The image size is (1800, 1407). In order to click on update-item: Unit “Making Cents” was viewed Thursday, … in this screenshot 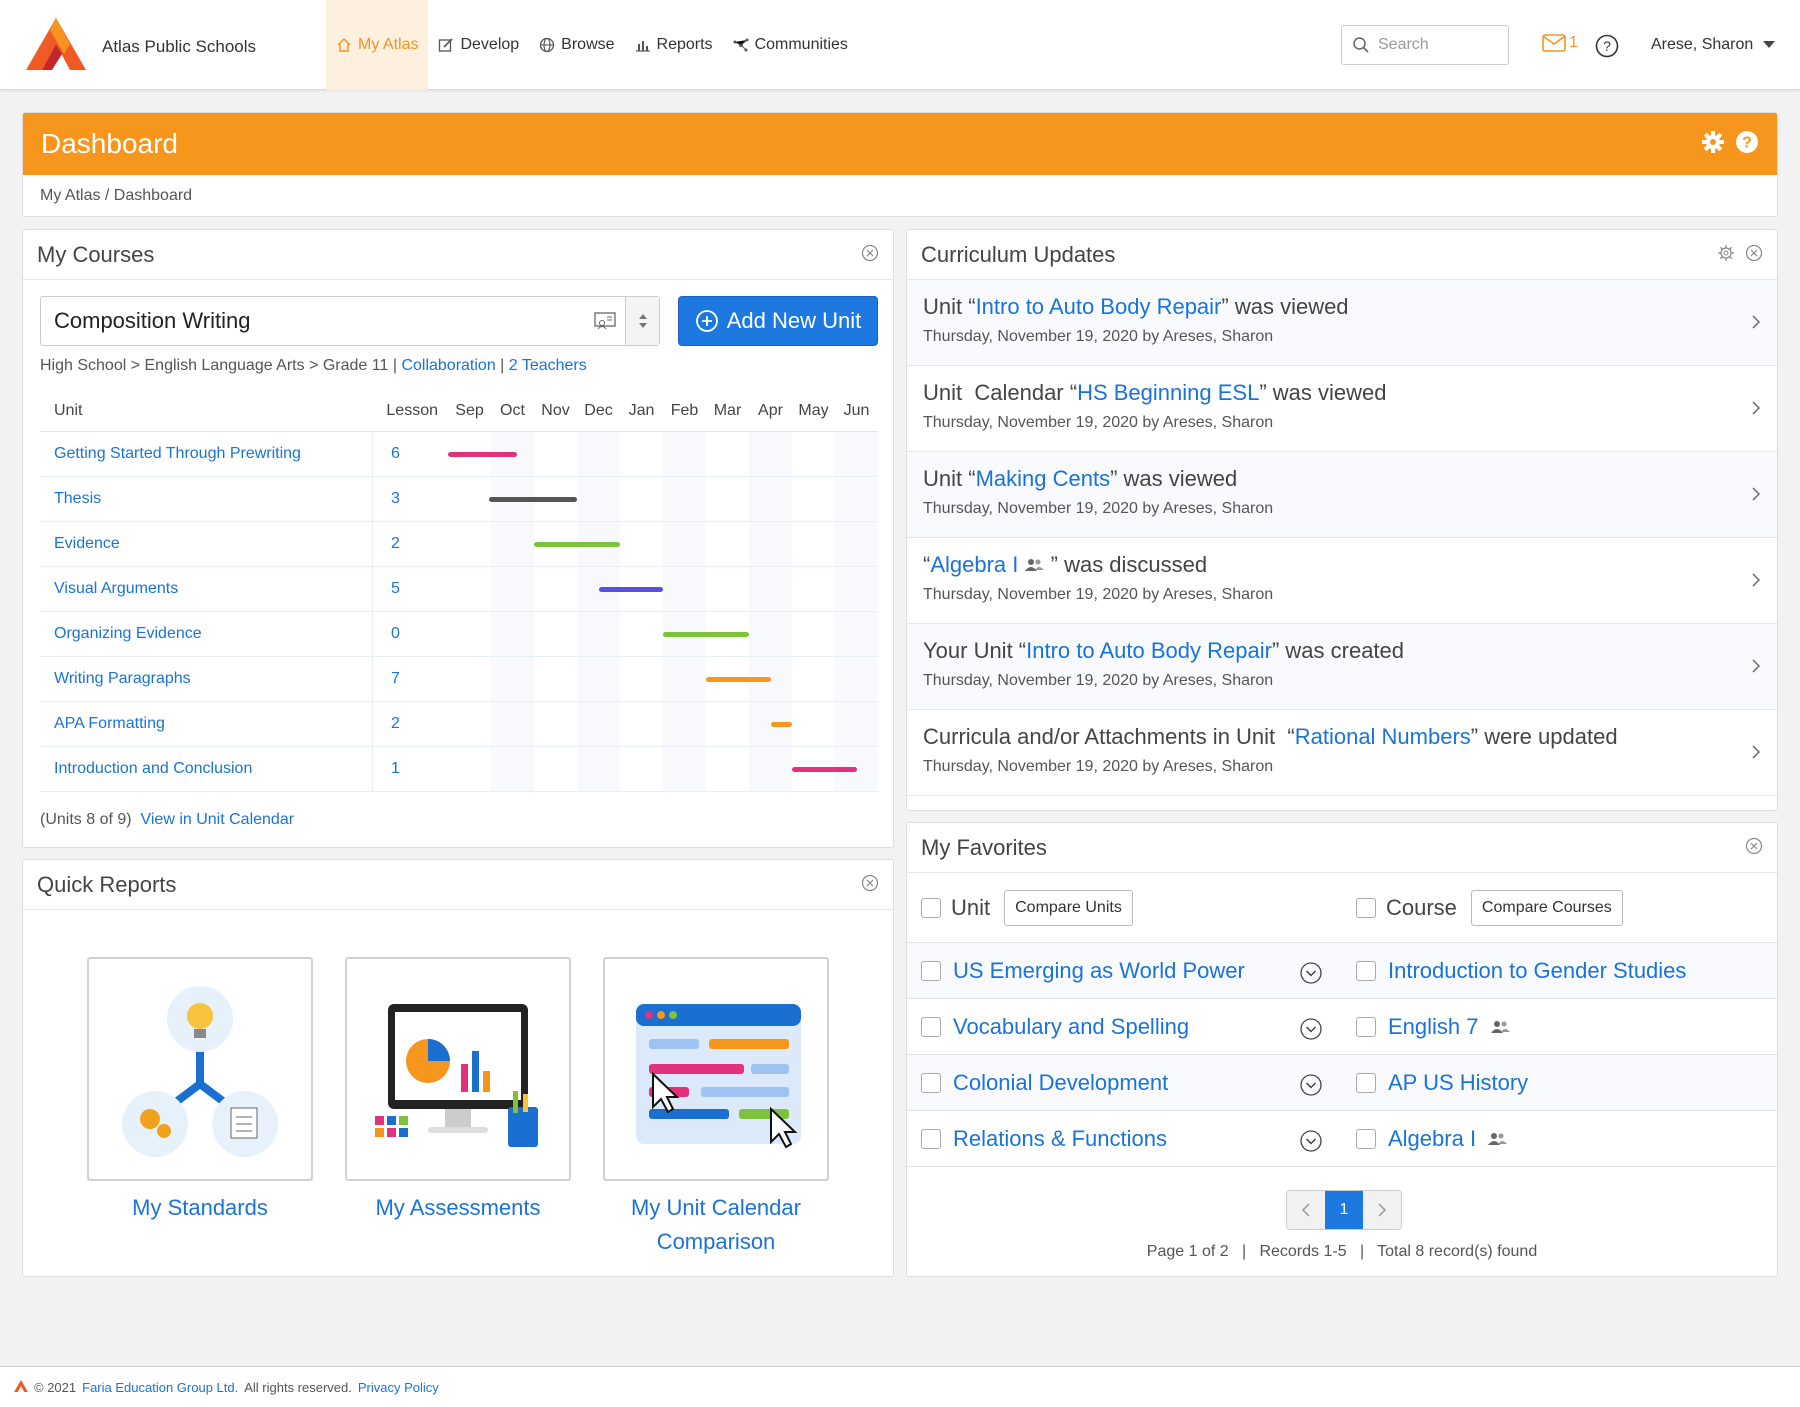, I will do `click(1342, 495)`.